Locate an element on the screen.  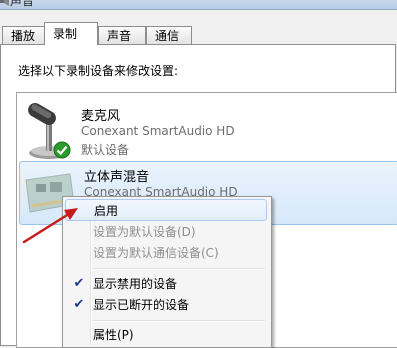
default-check-icon is located at coordinates (62, 151).